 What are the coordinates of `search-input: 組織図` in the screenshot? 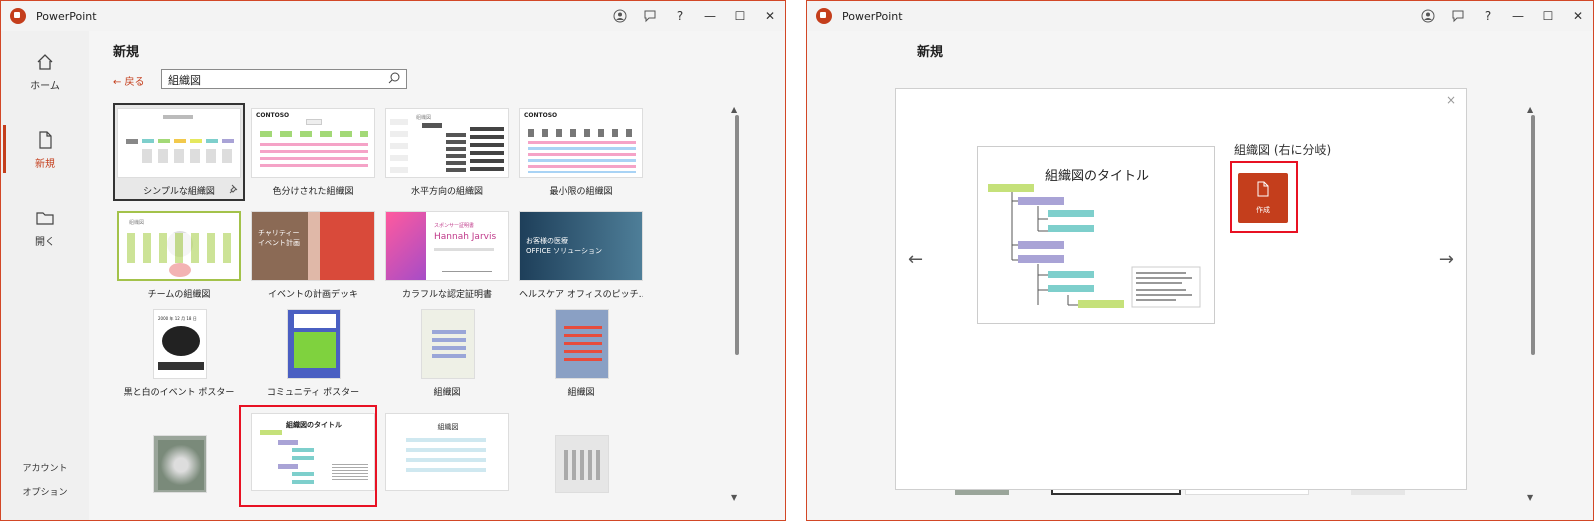 It's located at (284, 79).